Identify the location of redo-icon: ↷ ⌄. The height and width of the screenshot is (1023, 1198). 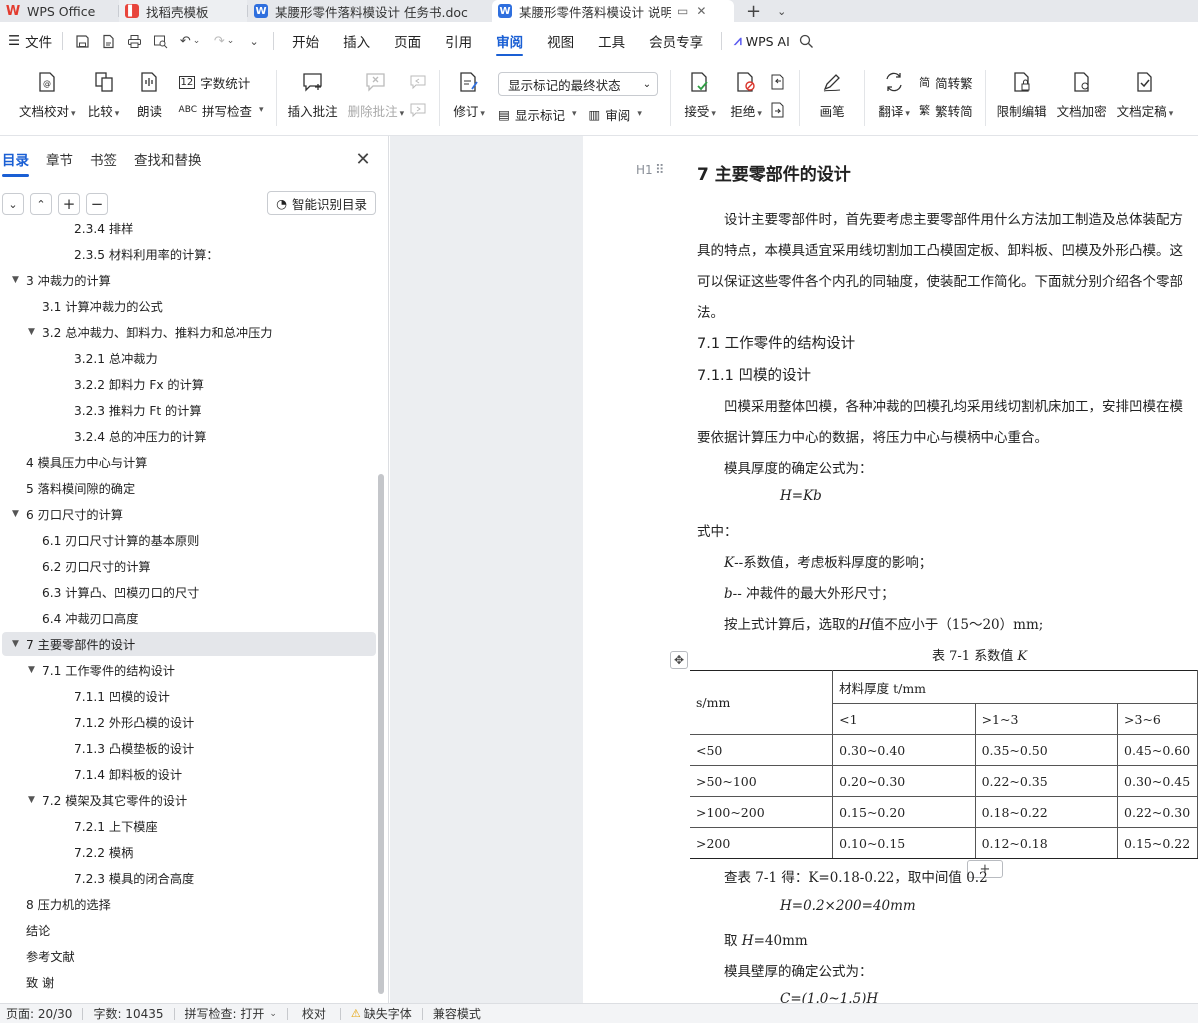
(224, 41).